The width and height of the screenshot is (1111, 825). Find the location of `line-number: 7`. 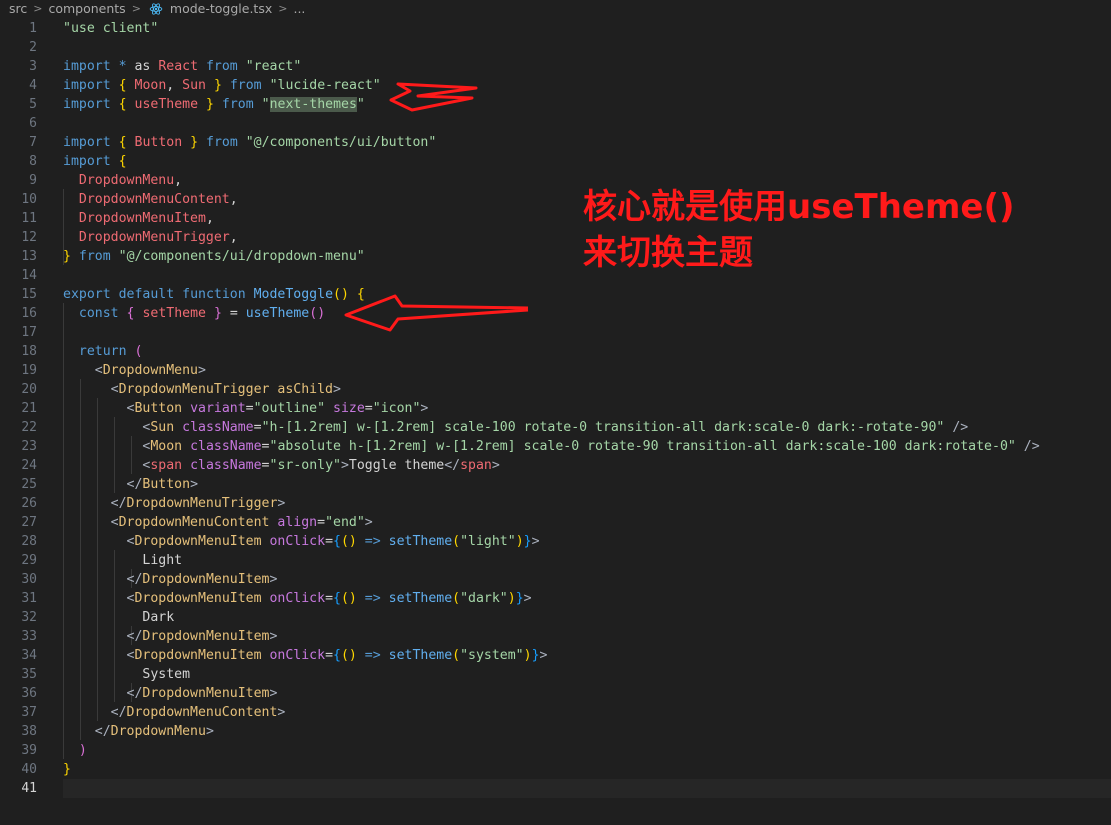

line-number: 7 is located at coordinates (18, 142).